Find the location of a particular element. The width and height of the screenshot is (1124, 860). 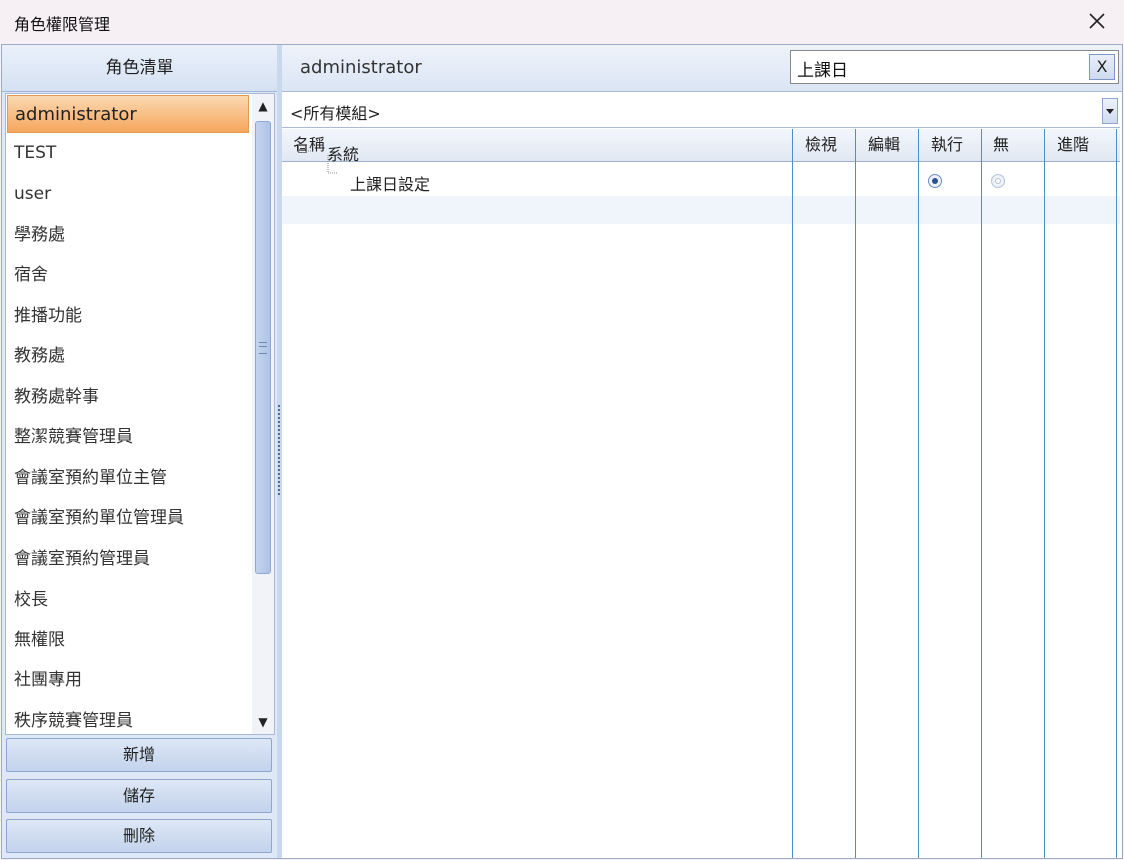

role-item: TEST is located at coordinates (128, 153).